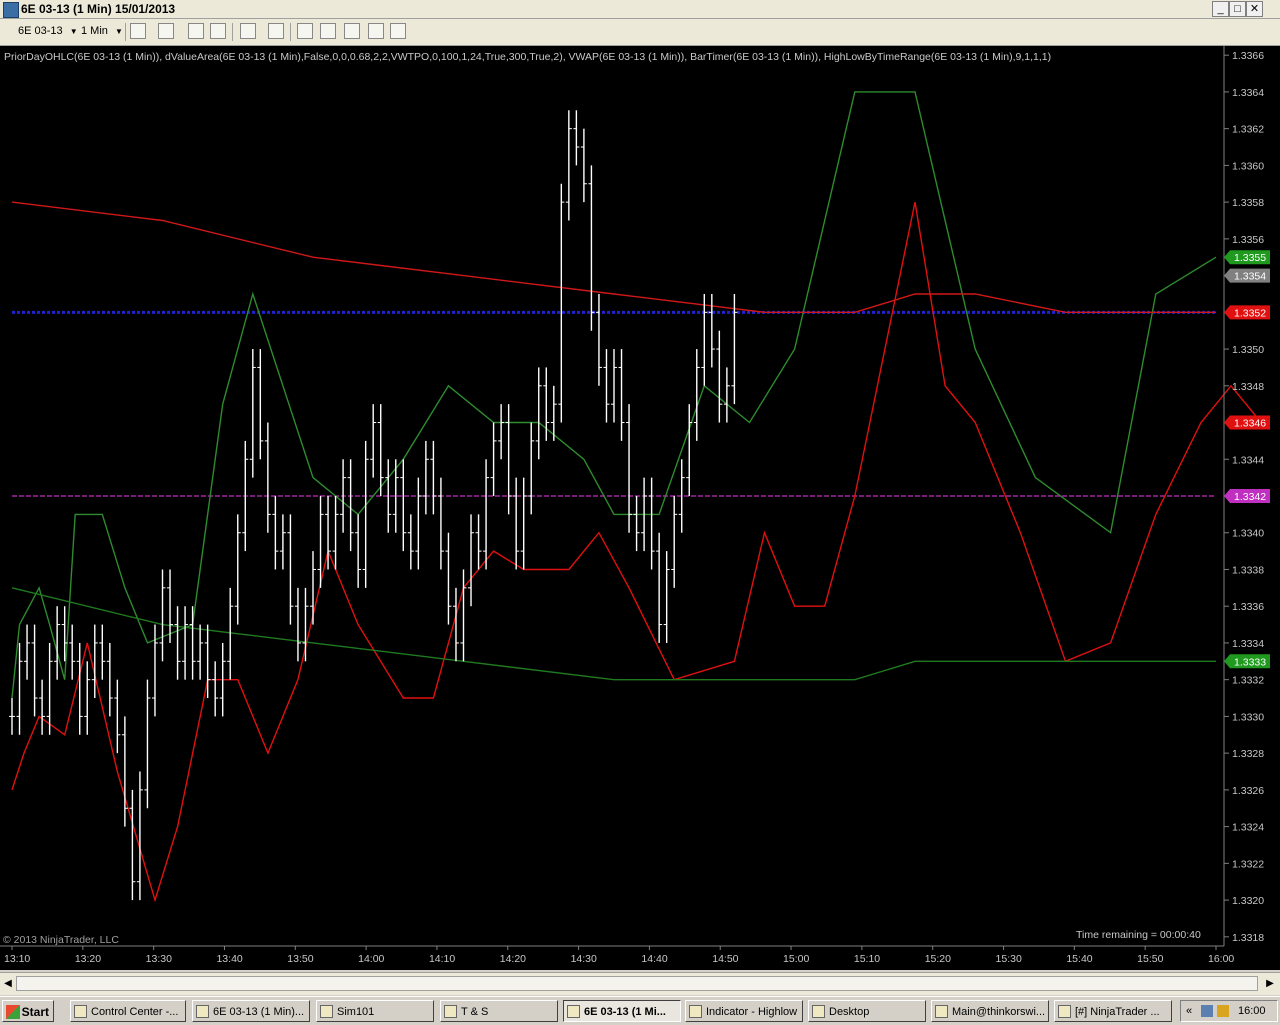 This screenshot has height=1025, width=1280. Describe the element at coordinates (1248, 607) in the screenshot. I see `price-tick-label: 1.3336` at that location.